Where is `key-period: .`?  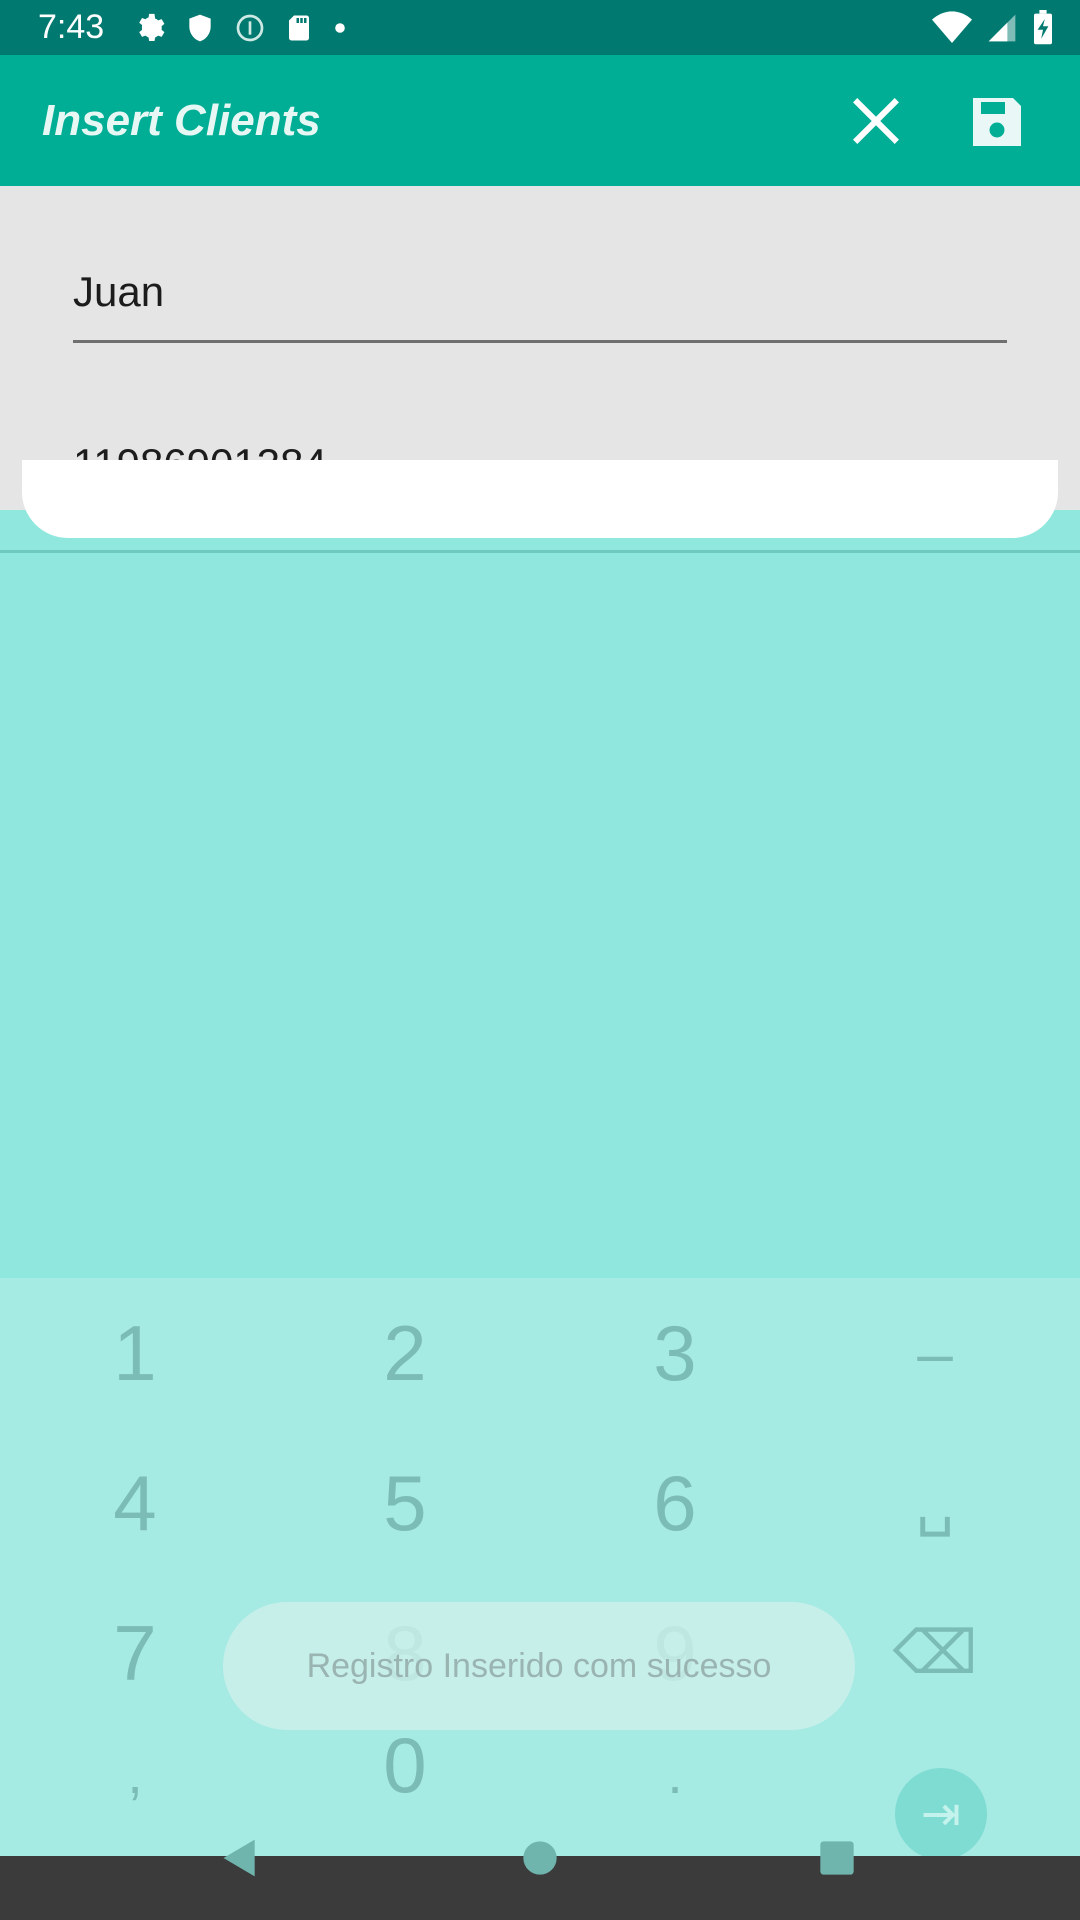 key-period: . is located at coordinates (675, 1773).